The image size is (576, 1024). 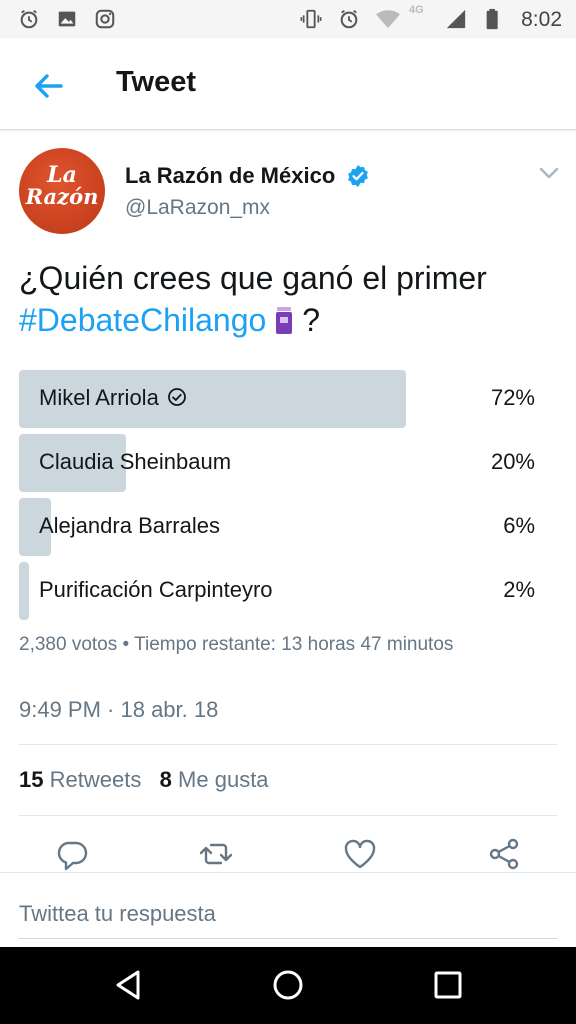 I want to click on back-triangle-icon, so click(x=128, y=985).